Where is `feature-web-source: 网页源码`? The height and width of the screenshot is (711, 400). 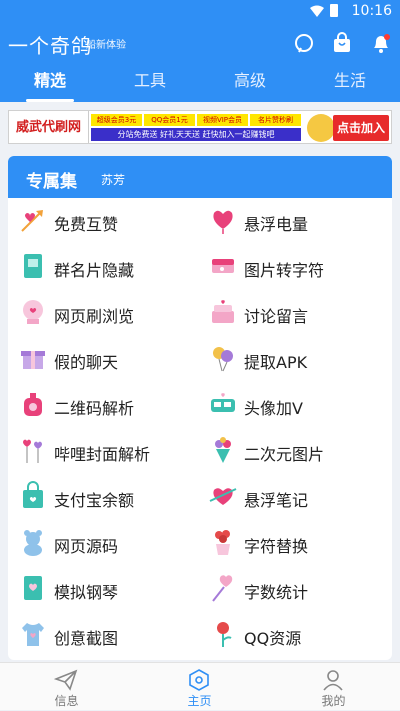
feature-web-source: 网页源码 is located at coordinates (104, 543).